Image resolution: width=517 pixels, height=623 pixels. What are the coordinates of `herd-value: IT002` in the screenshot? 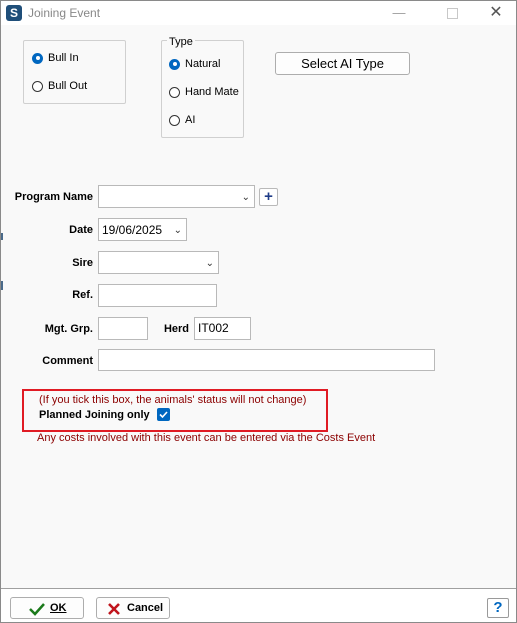 It's located at (213, 328).